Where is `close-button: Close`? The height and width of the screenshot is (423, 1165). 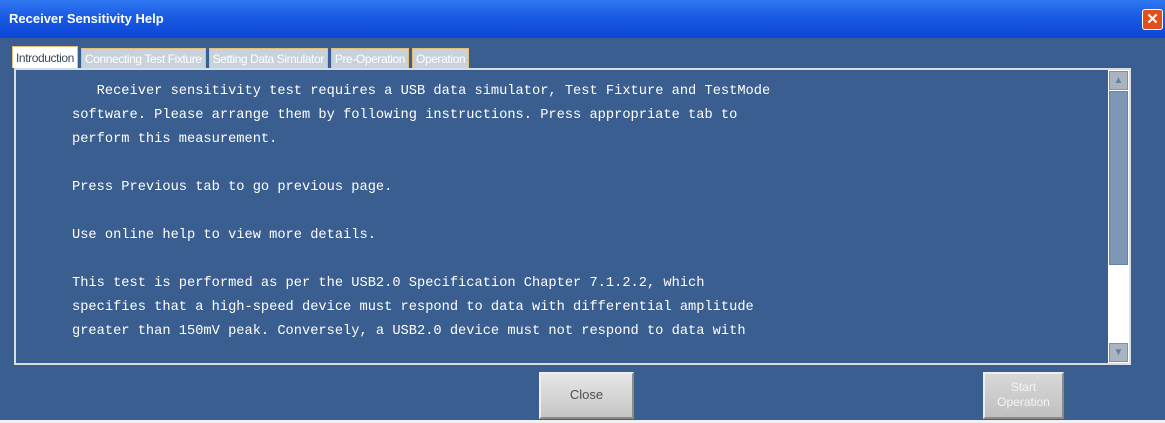 close-button: Close is located at coordinates (586, 395).